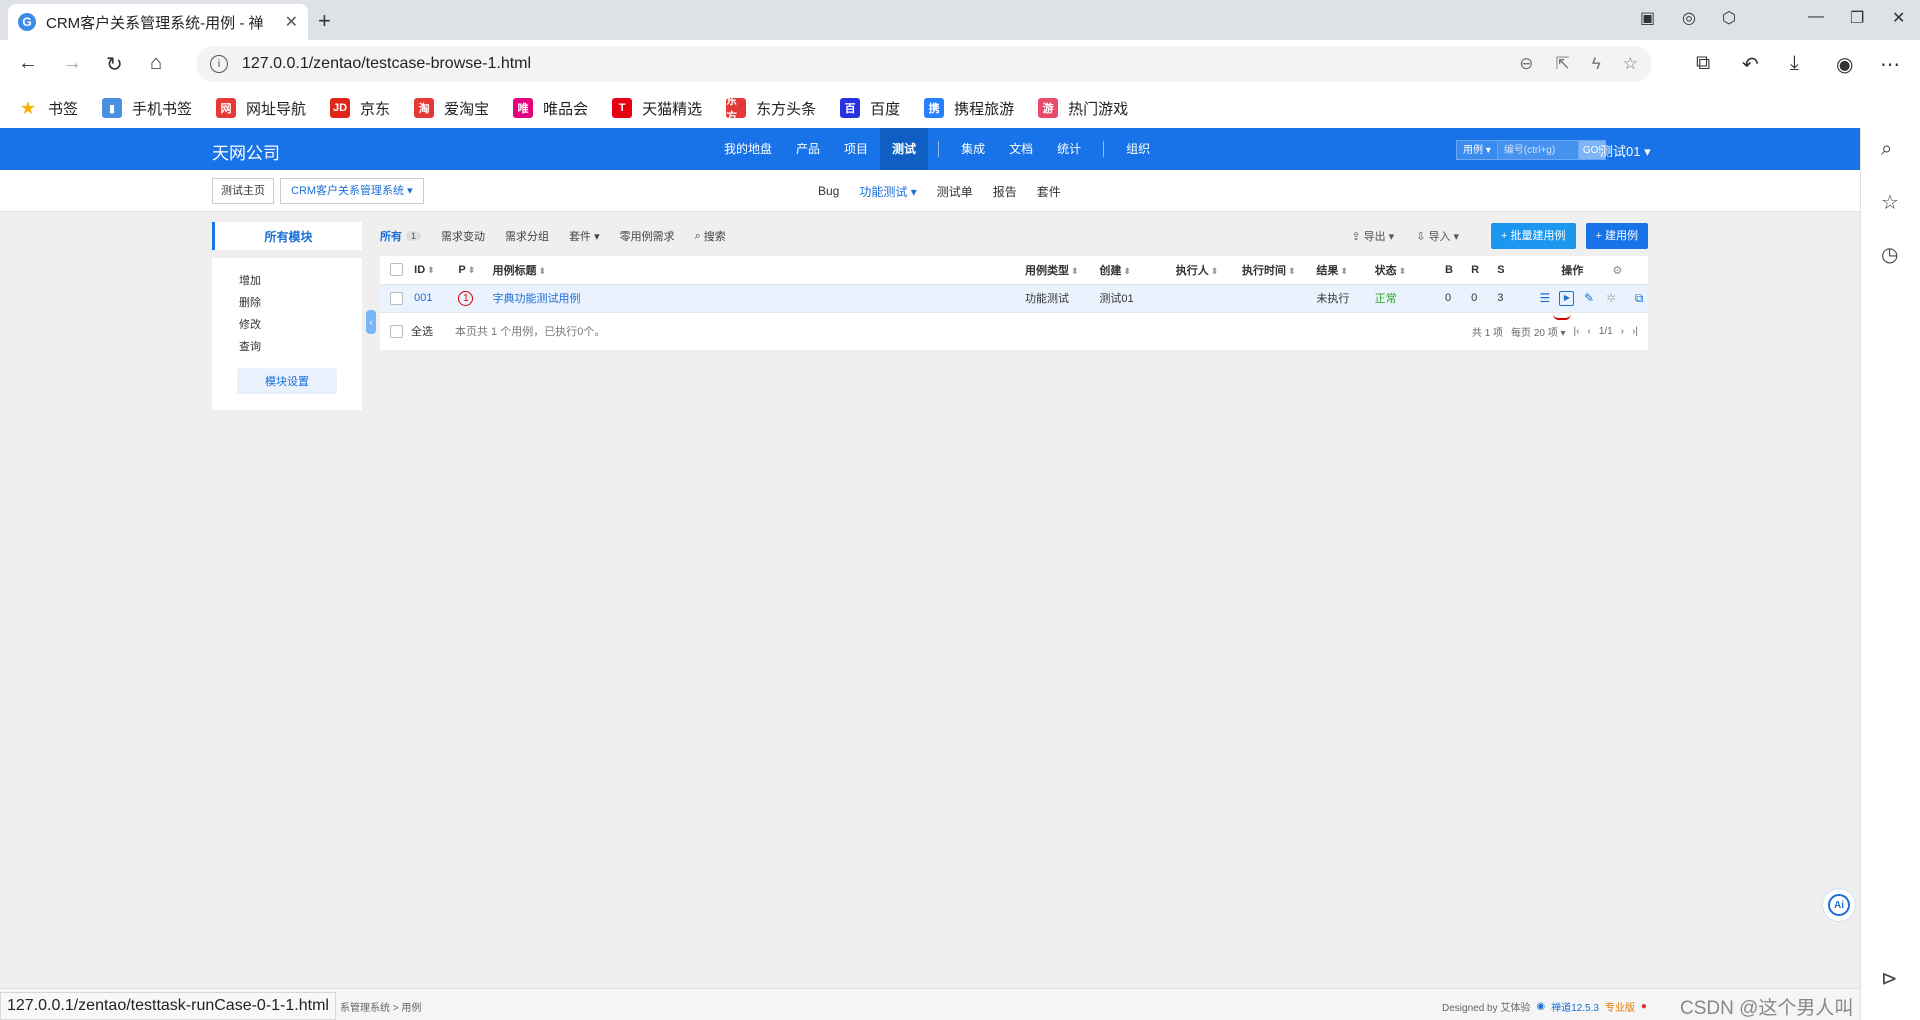 Image resolution: width=1920 pixels, height=1020 pixels. I want to click on bookmark-item: ★ 书签, so click(48, 108).